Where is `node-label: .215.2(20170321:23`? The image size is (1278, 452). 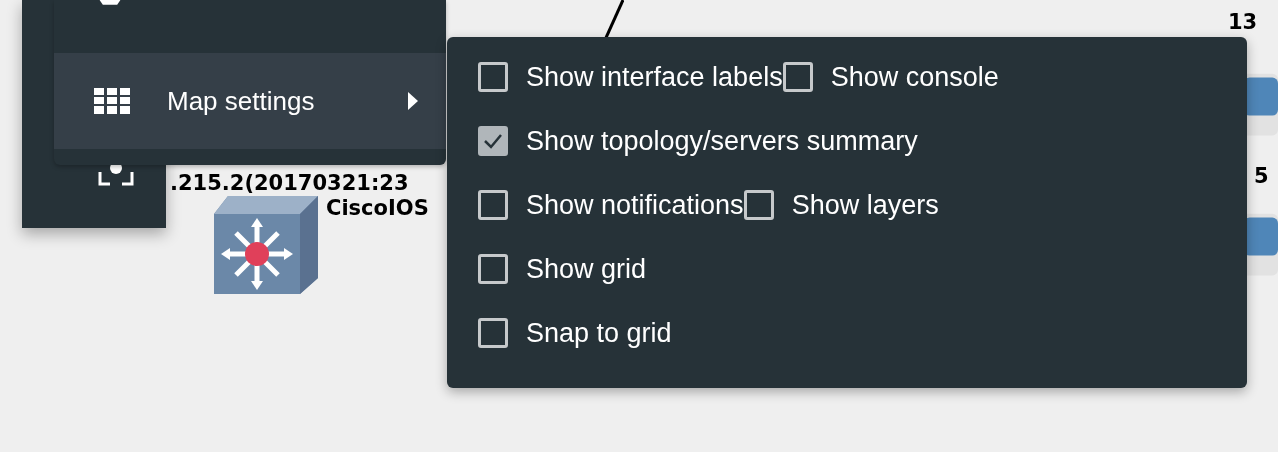
node-label: .215.2(20170321:23 is located at coordinates (289, 183).